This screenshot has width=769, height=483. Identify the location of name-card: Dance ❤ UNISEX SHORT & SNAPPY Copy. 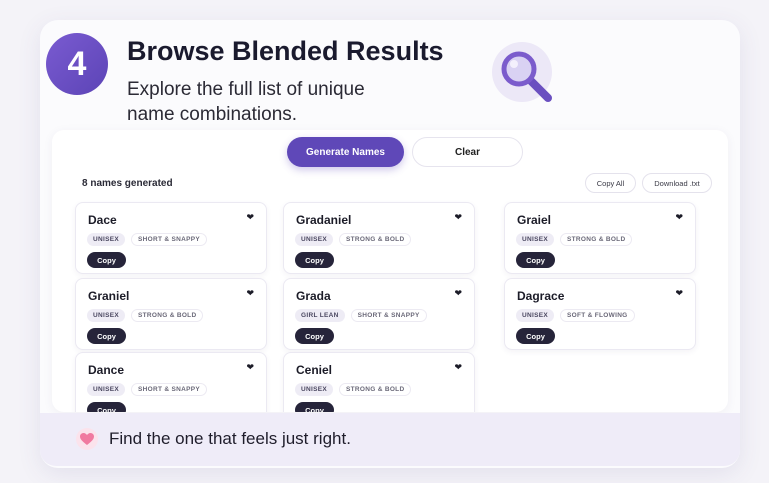
(171, 382).